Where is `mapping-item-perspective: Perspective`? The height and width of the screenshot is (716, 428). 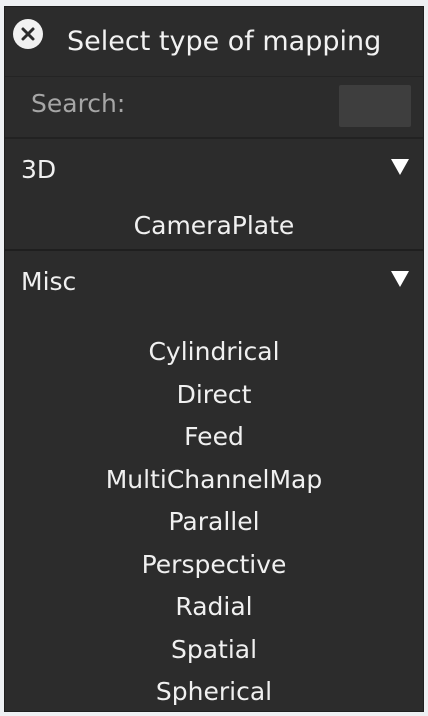 mapping-item-perspective: Perspective is located at coordinates (214, 565).